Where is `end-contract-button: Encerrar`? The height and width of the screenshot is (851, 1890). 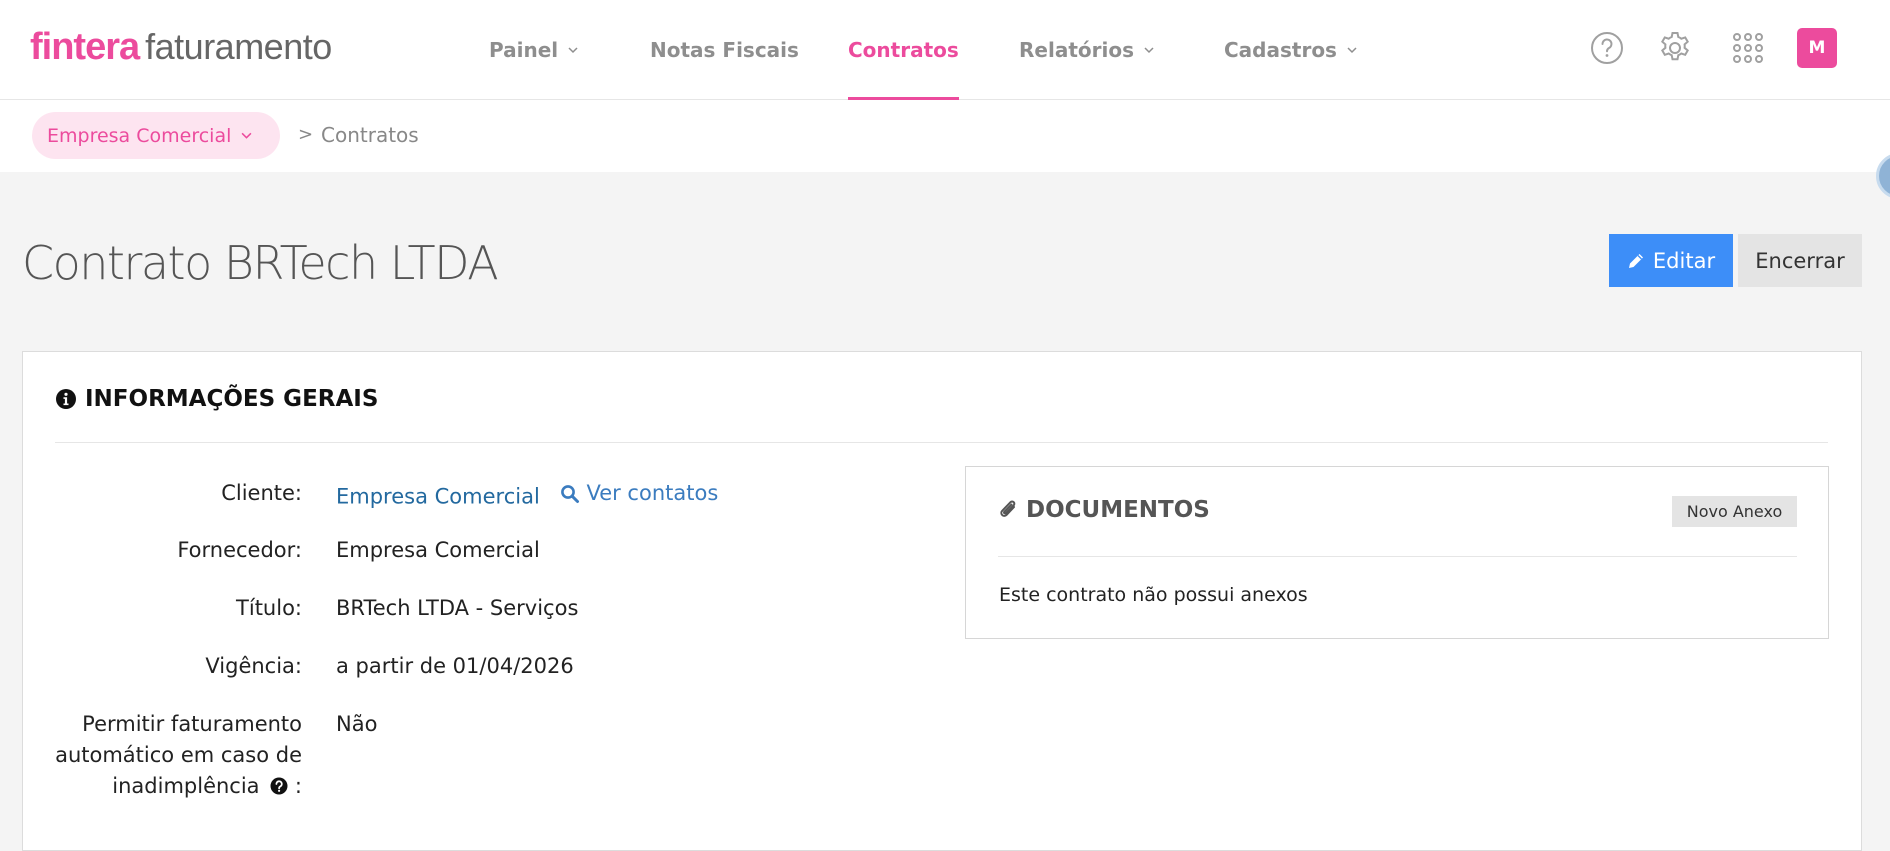
end-contract-button: Encerrar is located at coordinates (1800, 260).